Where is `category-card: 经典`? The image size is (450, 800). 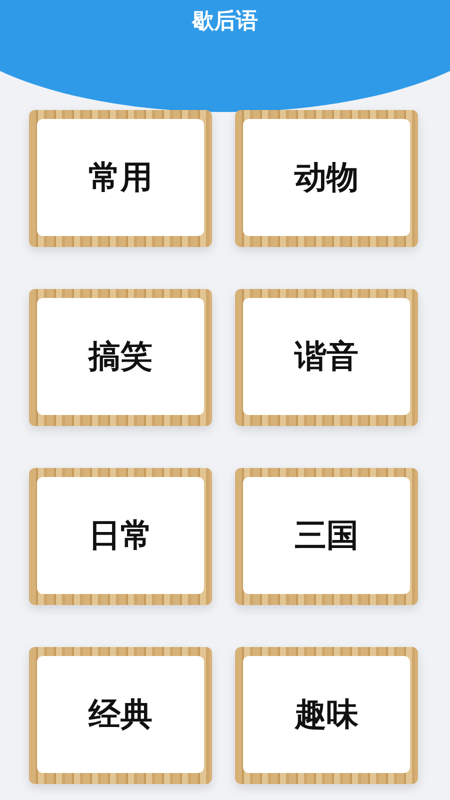
category-card: 经典 is located at coordinates (120, 715).